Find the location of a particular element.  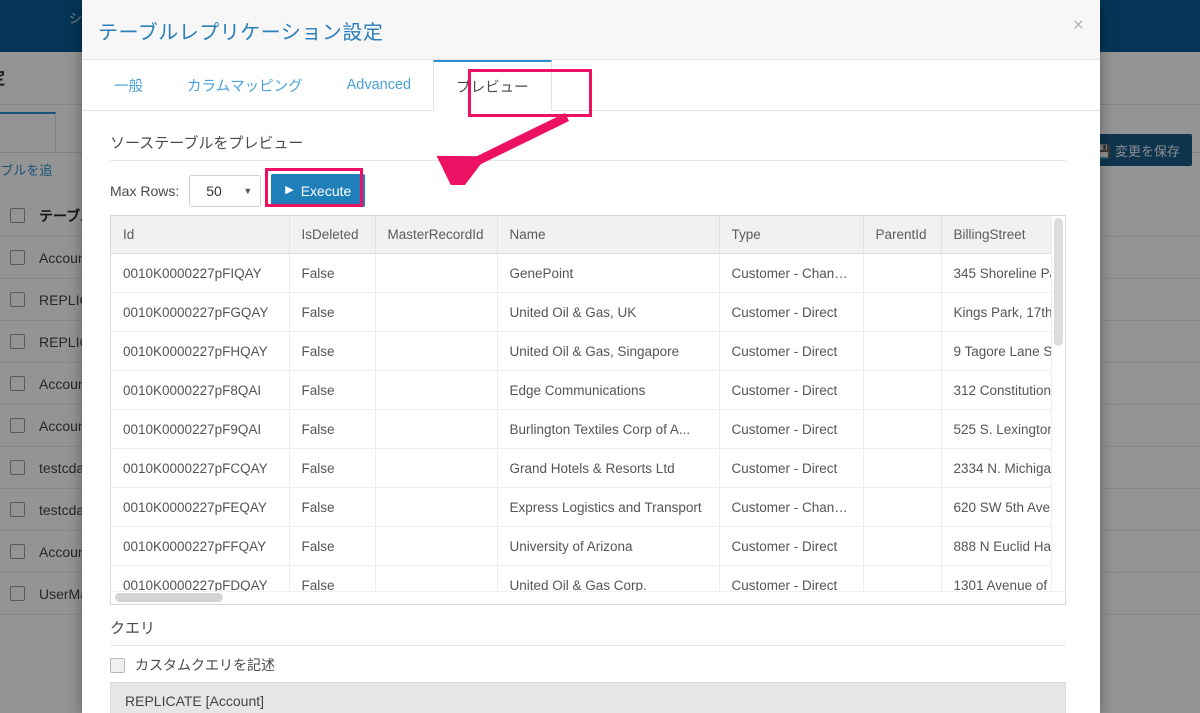

execute-button: ▶ Execute is located at coordinates (318, 190).